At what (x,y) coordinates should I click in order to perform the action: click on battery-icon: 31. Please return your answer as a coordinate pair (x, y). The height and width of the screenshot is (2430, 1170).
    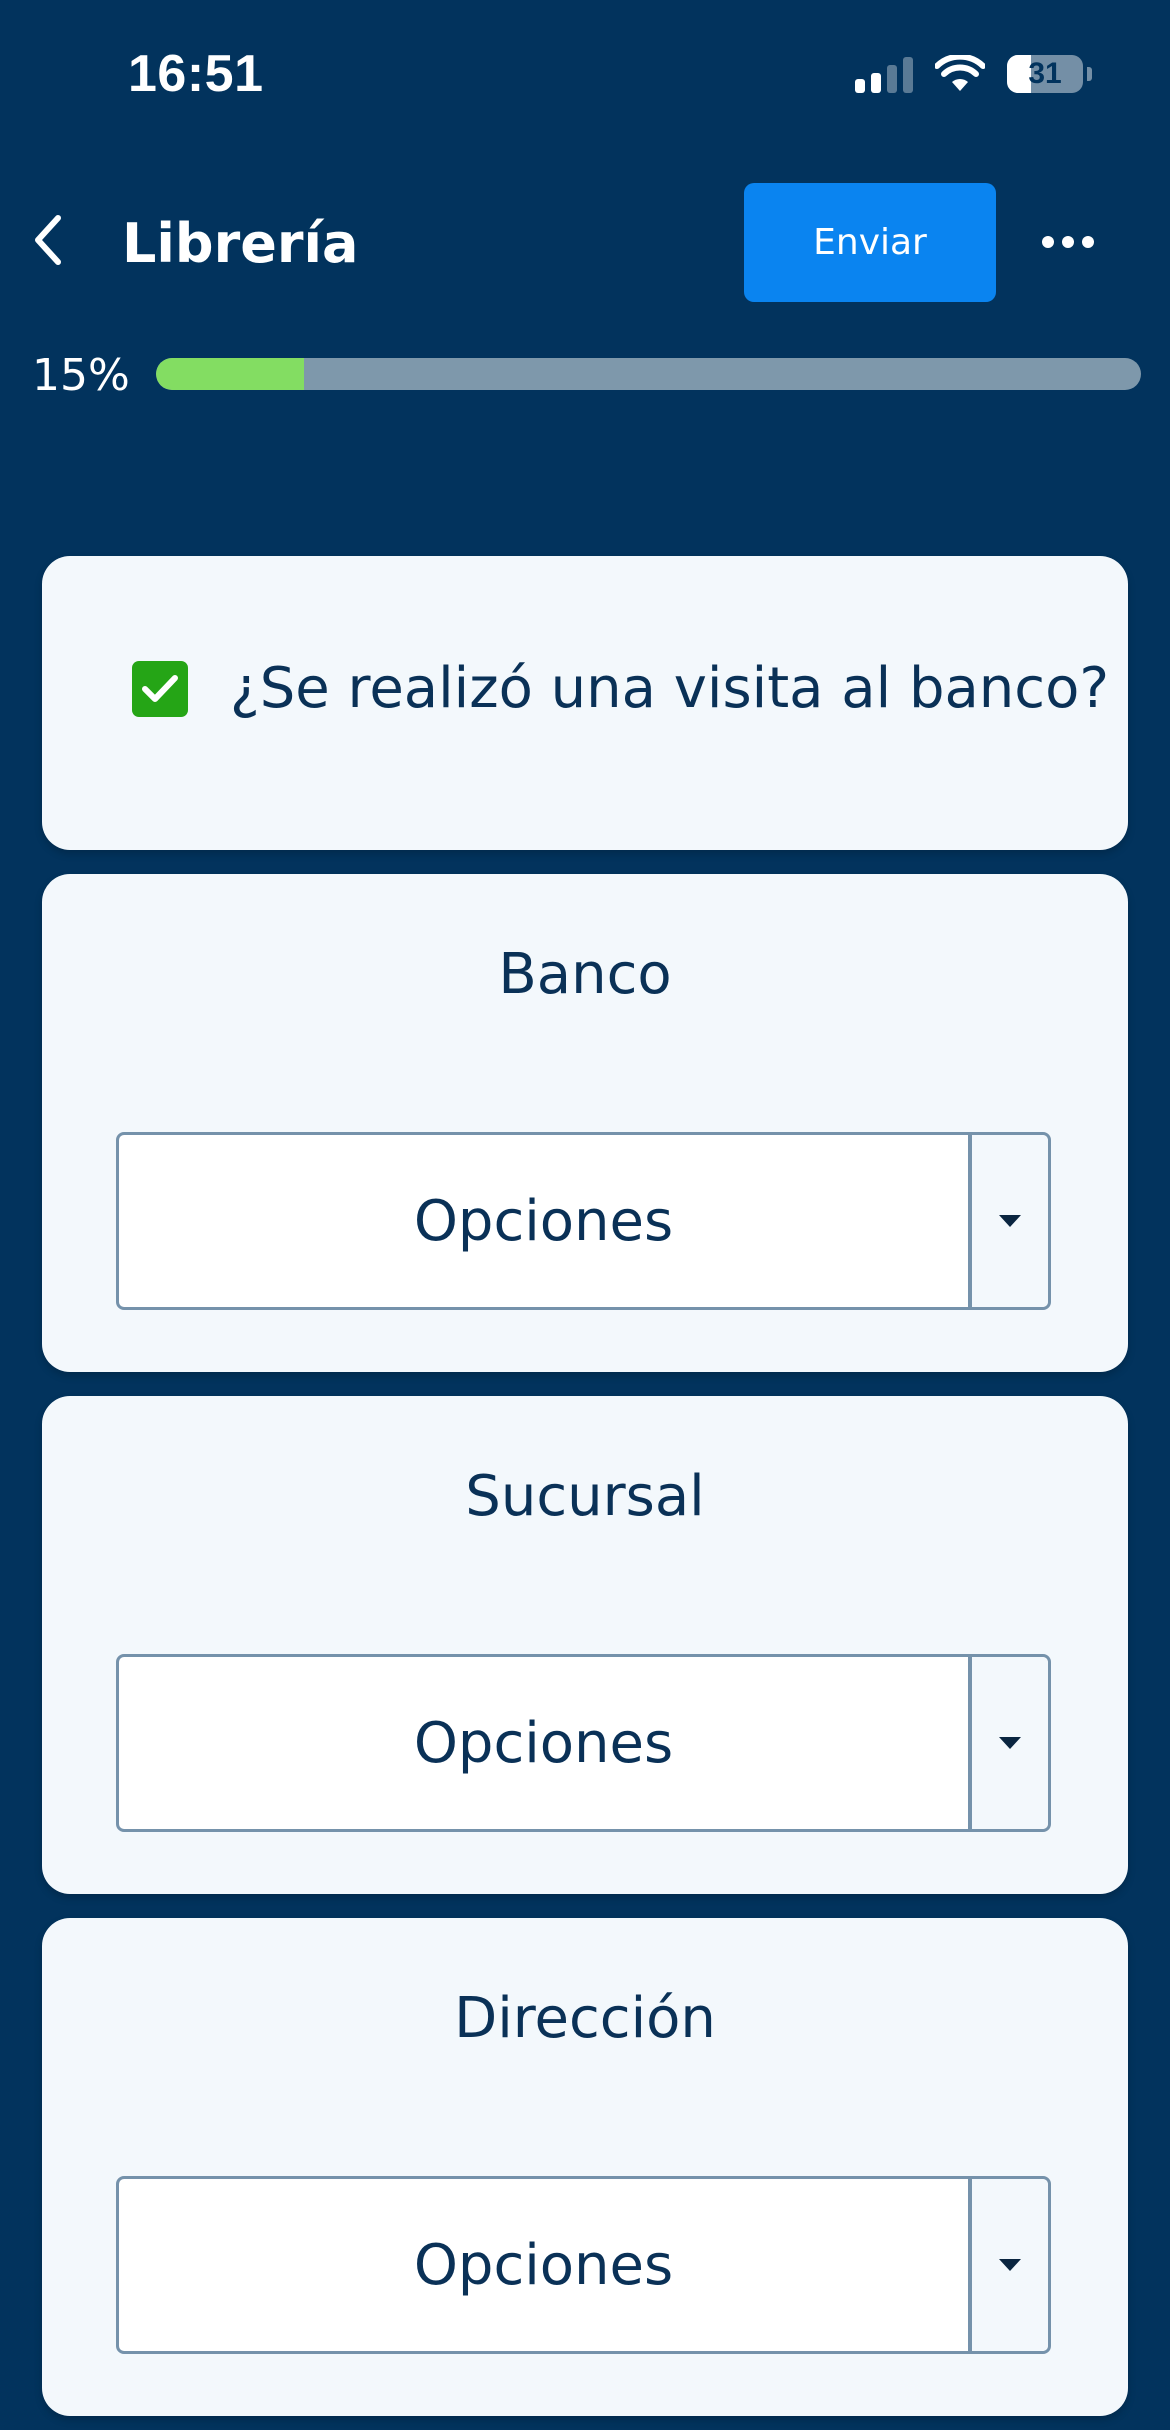
    Looking at the image, I should click on (1045, 74).